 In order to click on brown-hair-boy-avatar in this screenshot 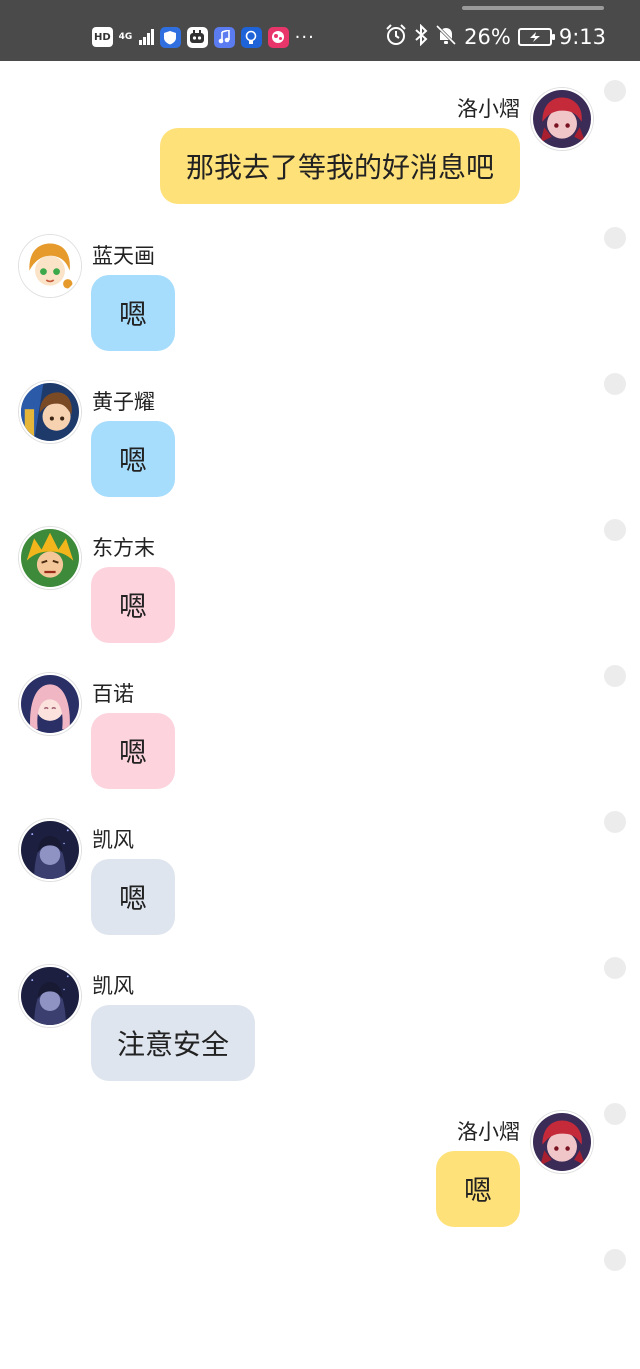, I will do `click(50, 412)`.